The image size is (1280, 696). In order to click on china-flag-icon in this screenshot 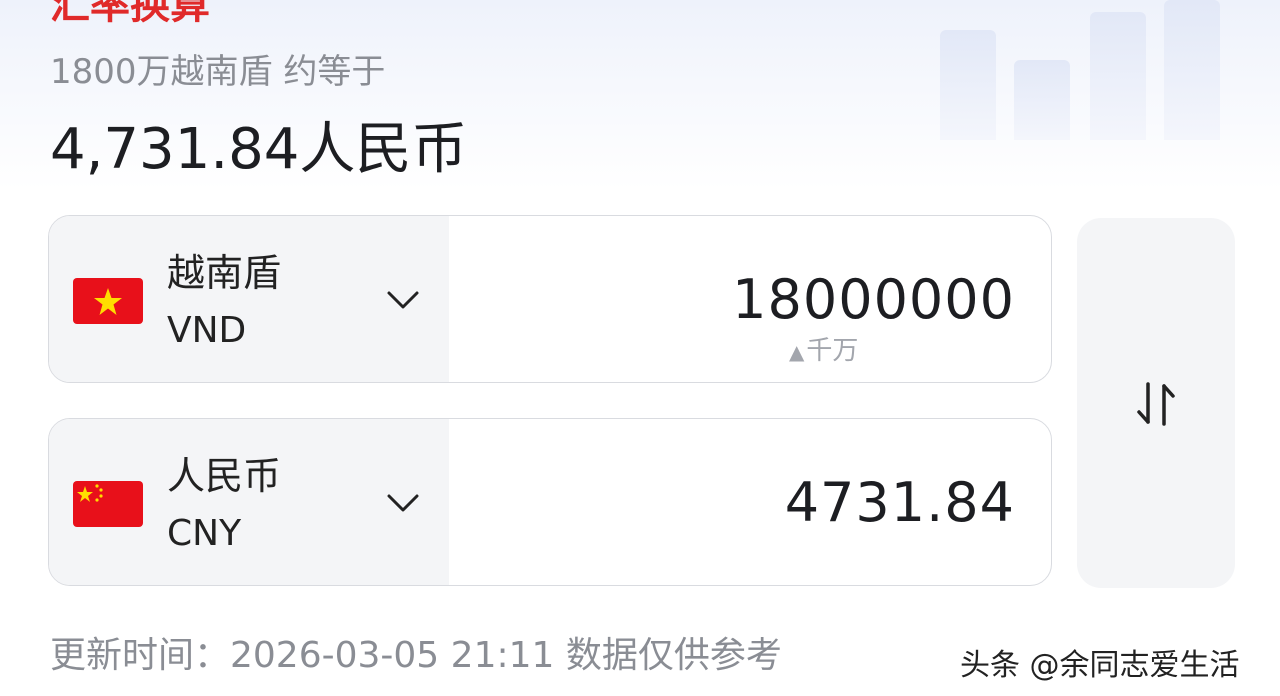, I will do `click(108, 504)`.